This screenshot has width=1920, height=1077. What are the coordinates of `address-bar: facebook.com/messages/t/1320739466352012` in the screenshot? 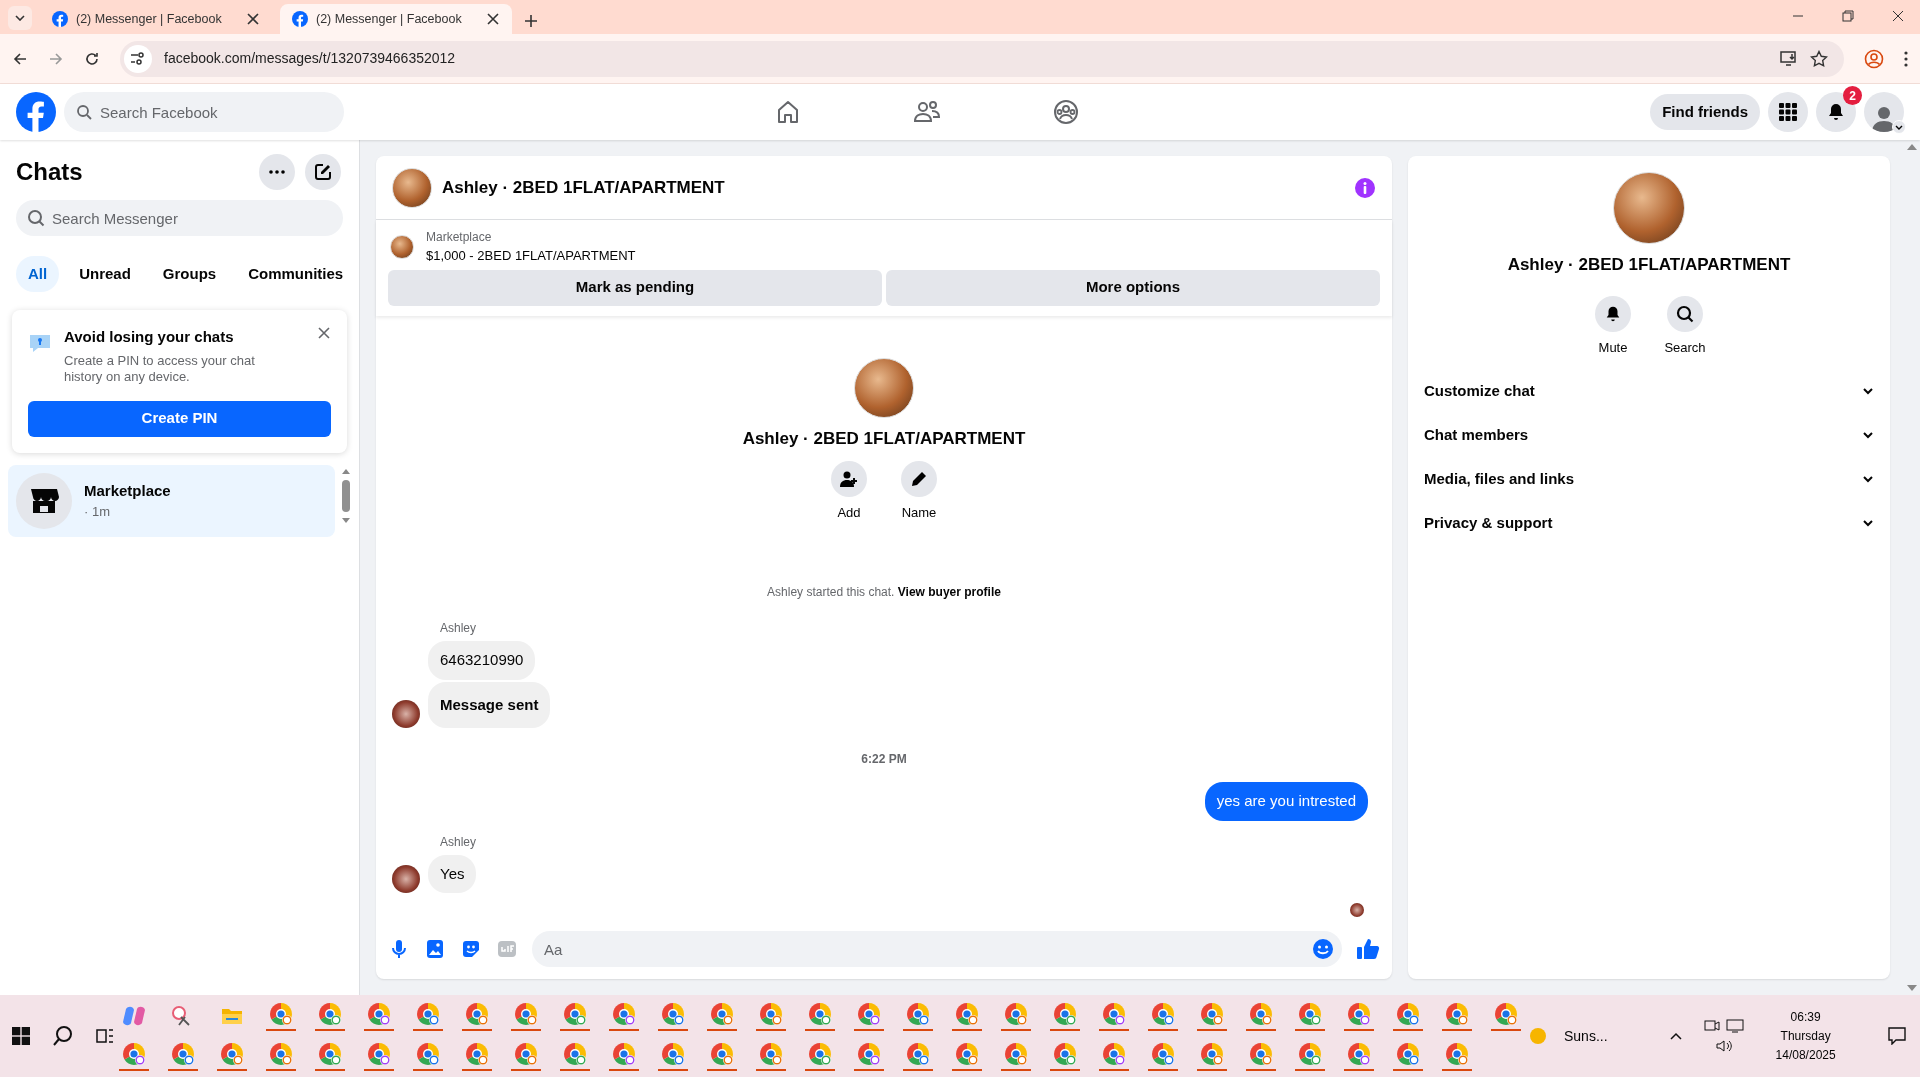 It's located at (982, 58).